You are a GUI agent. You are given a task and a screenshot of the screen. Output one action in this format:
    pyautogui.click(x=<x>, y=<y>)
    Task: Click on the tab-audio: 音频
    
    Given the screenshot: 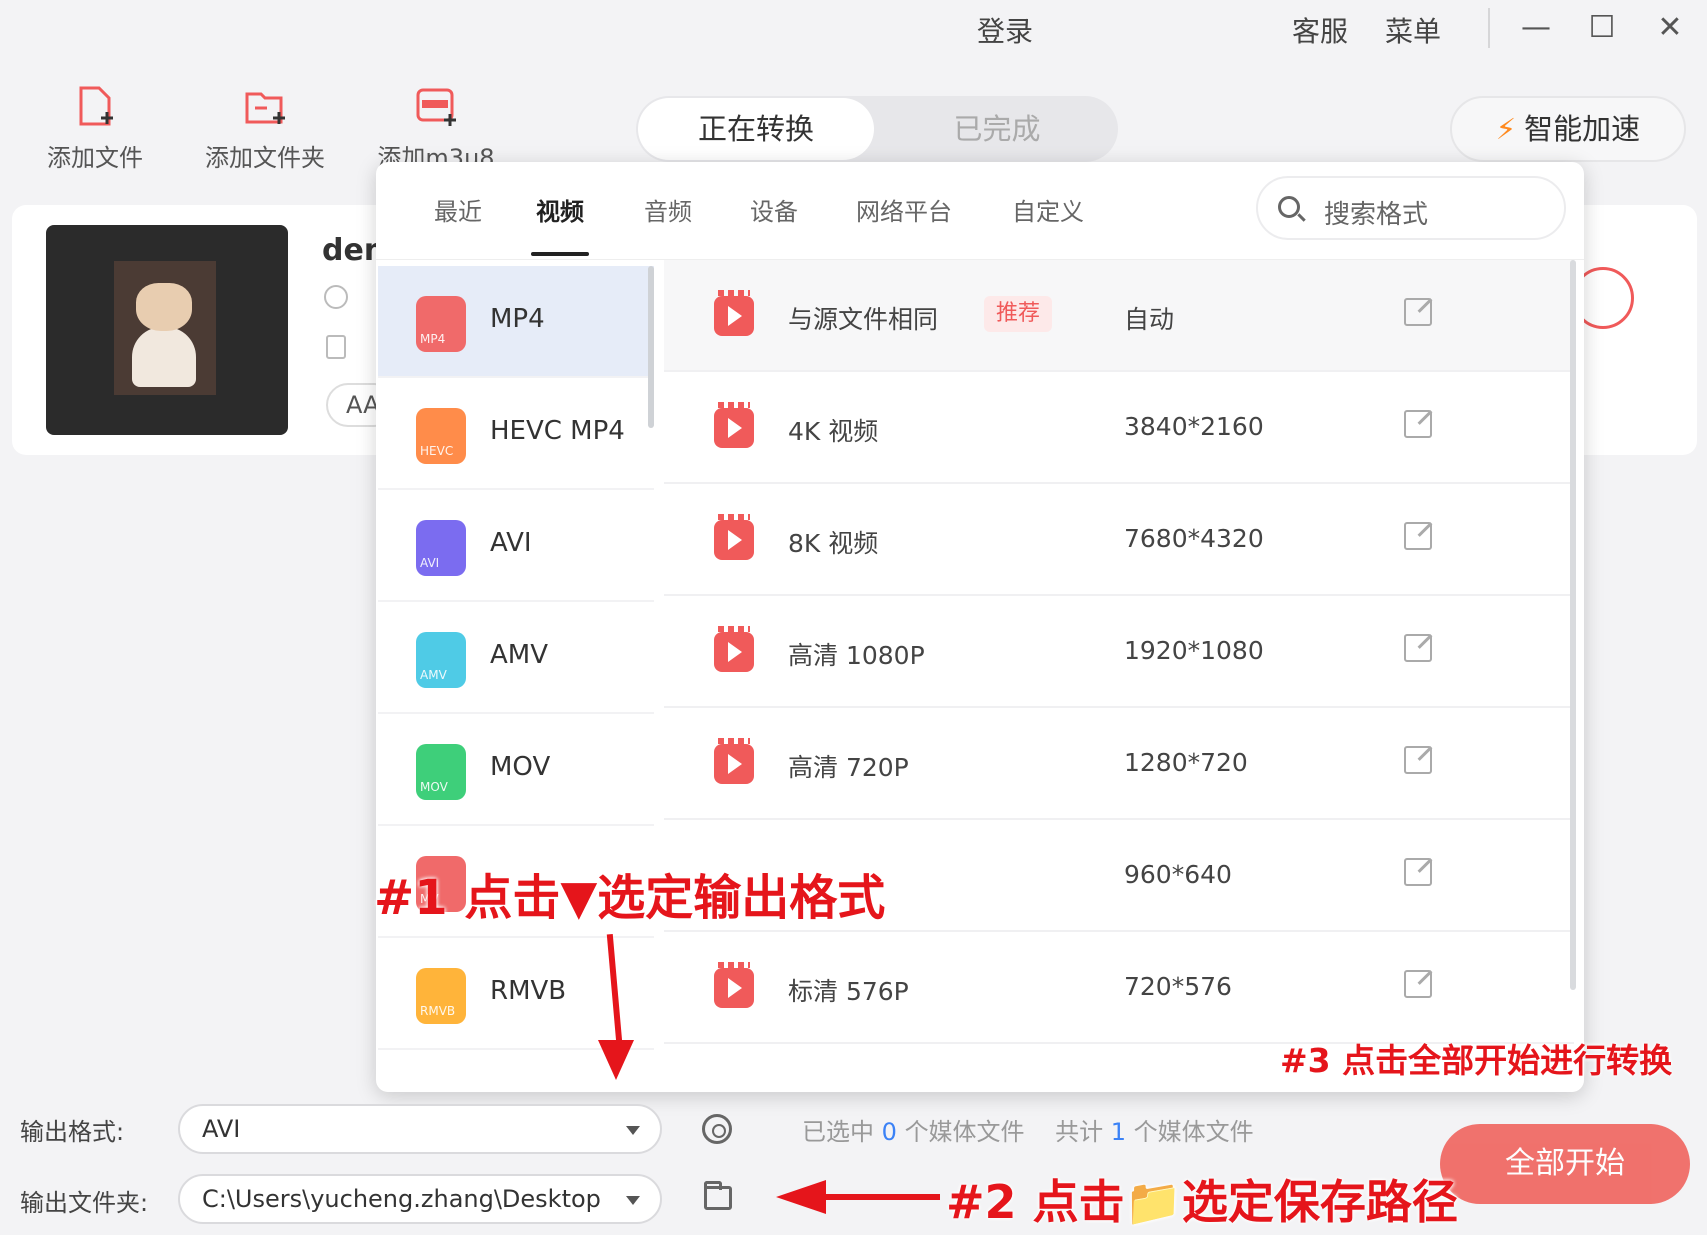 What is the action you would take?
    pyautogui.click(x=668, y=209)
    